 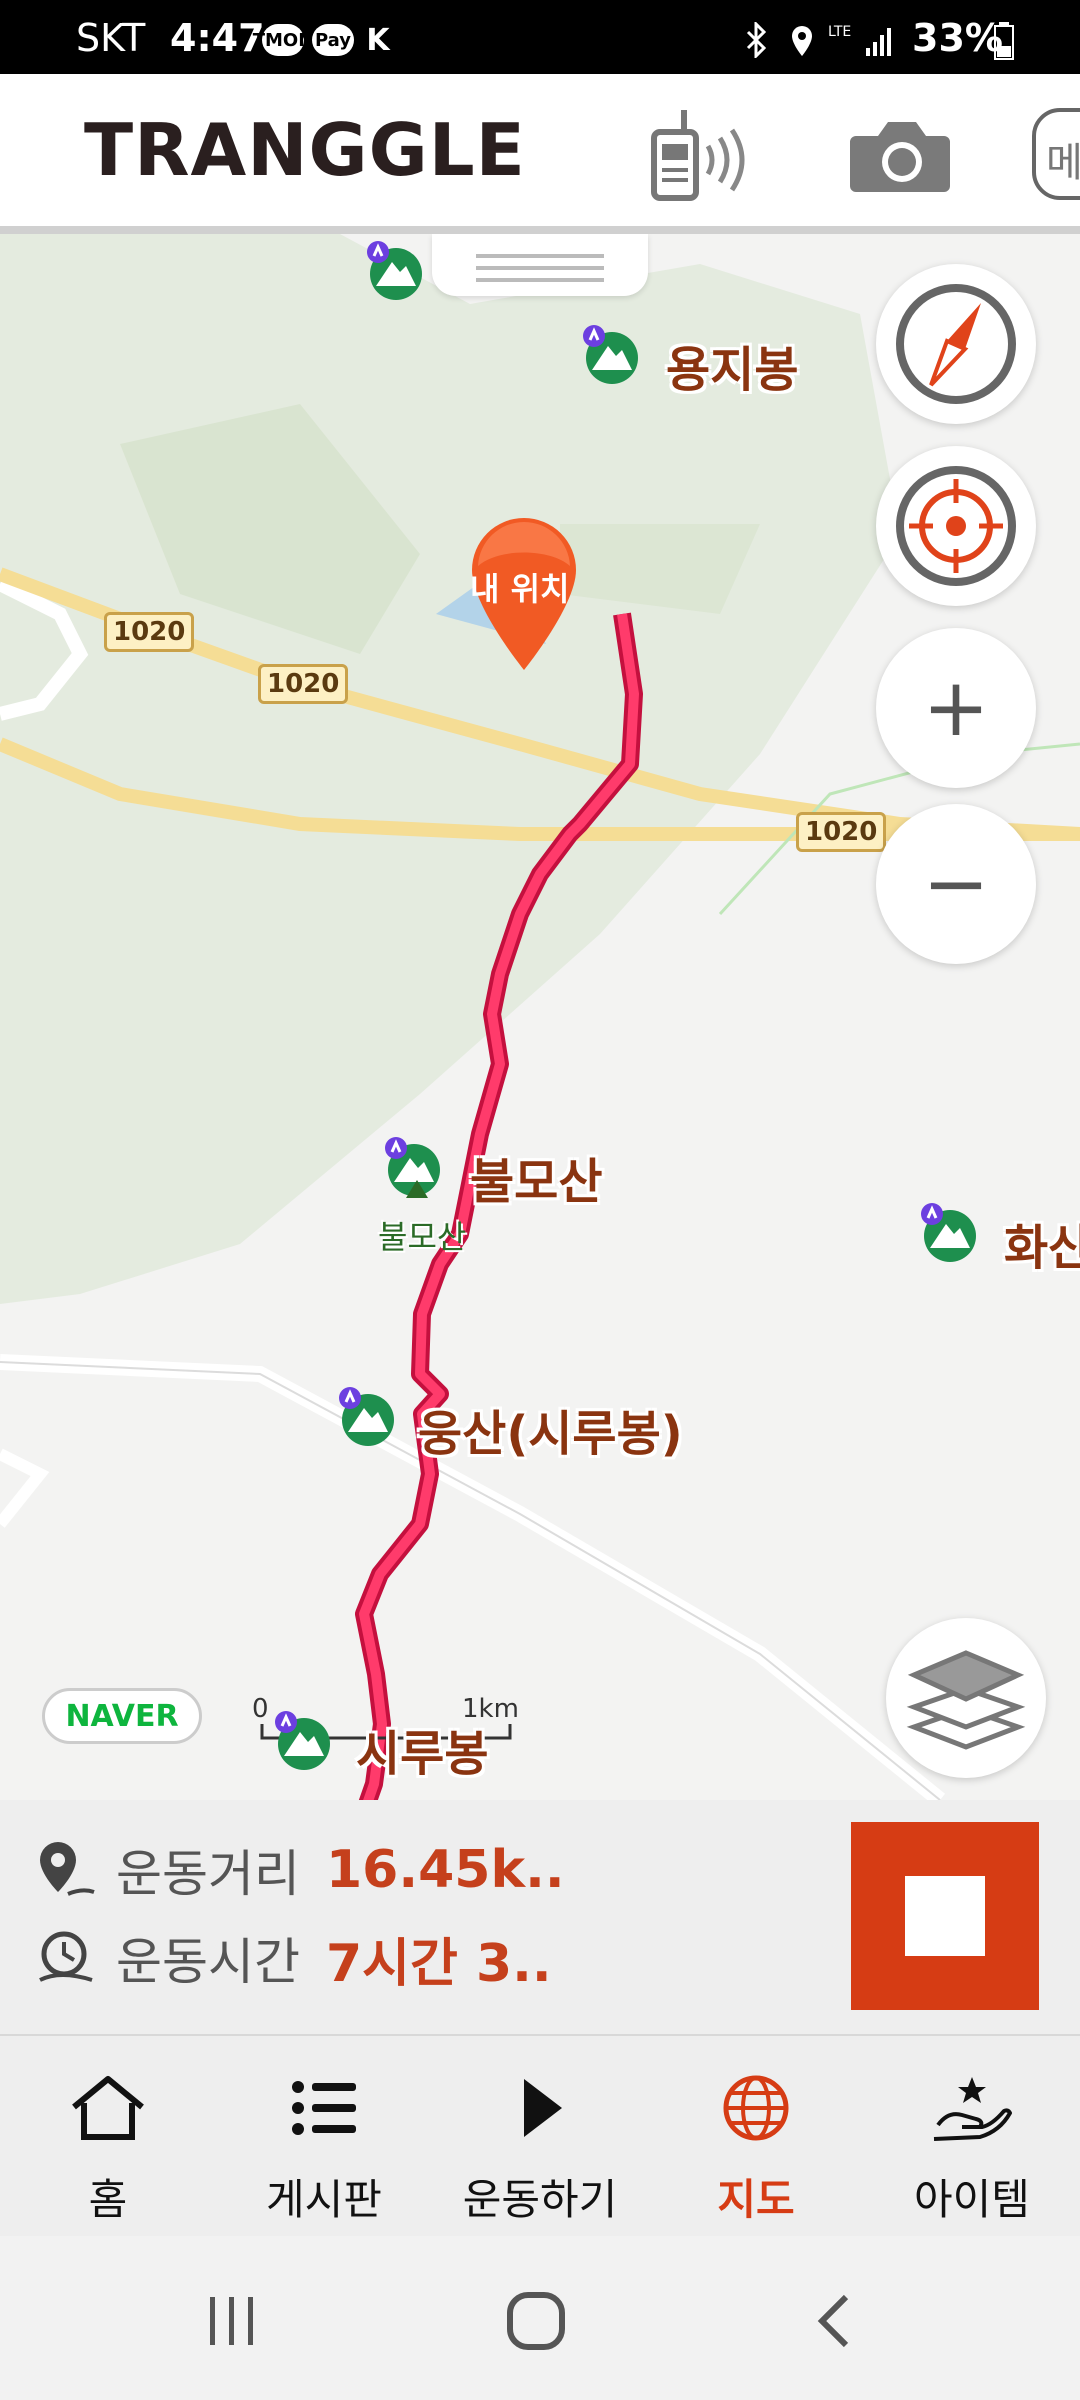 What do you see at coordinates (324, 2108) in the screenshot?
I see `list-icon` at bounding box center [324, 2108].